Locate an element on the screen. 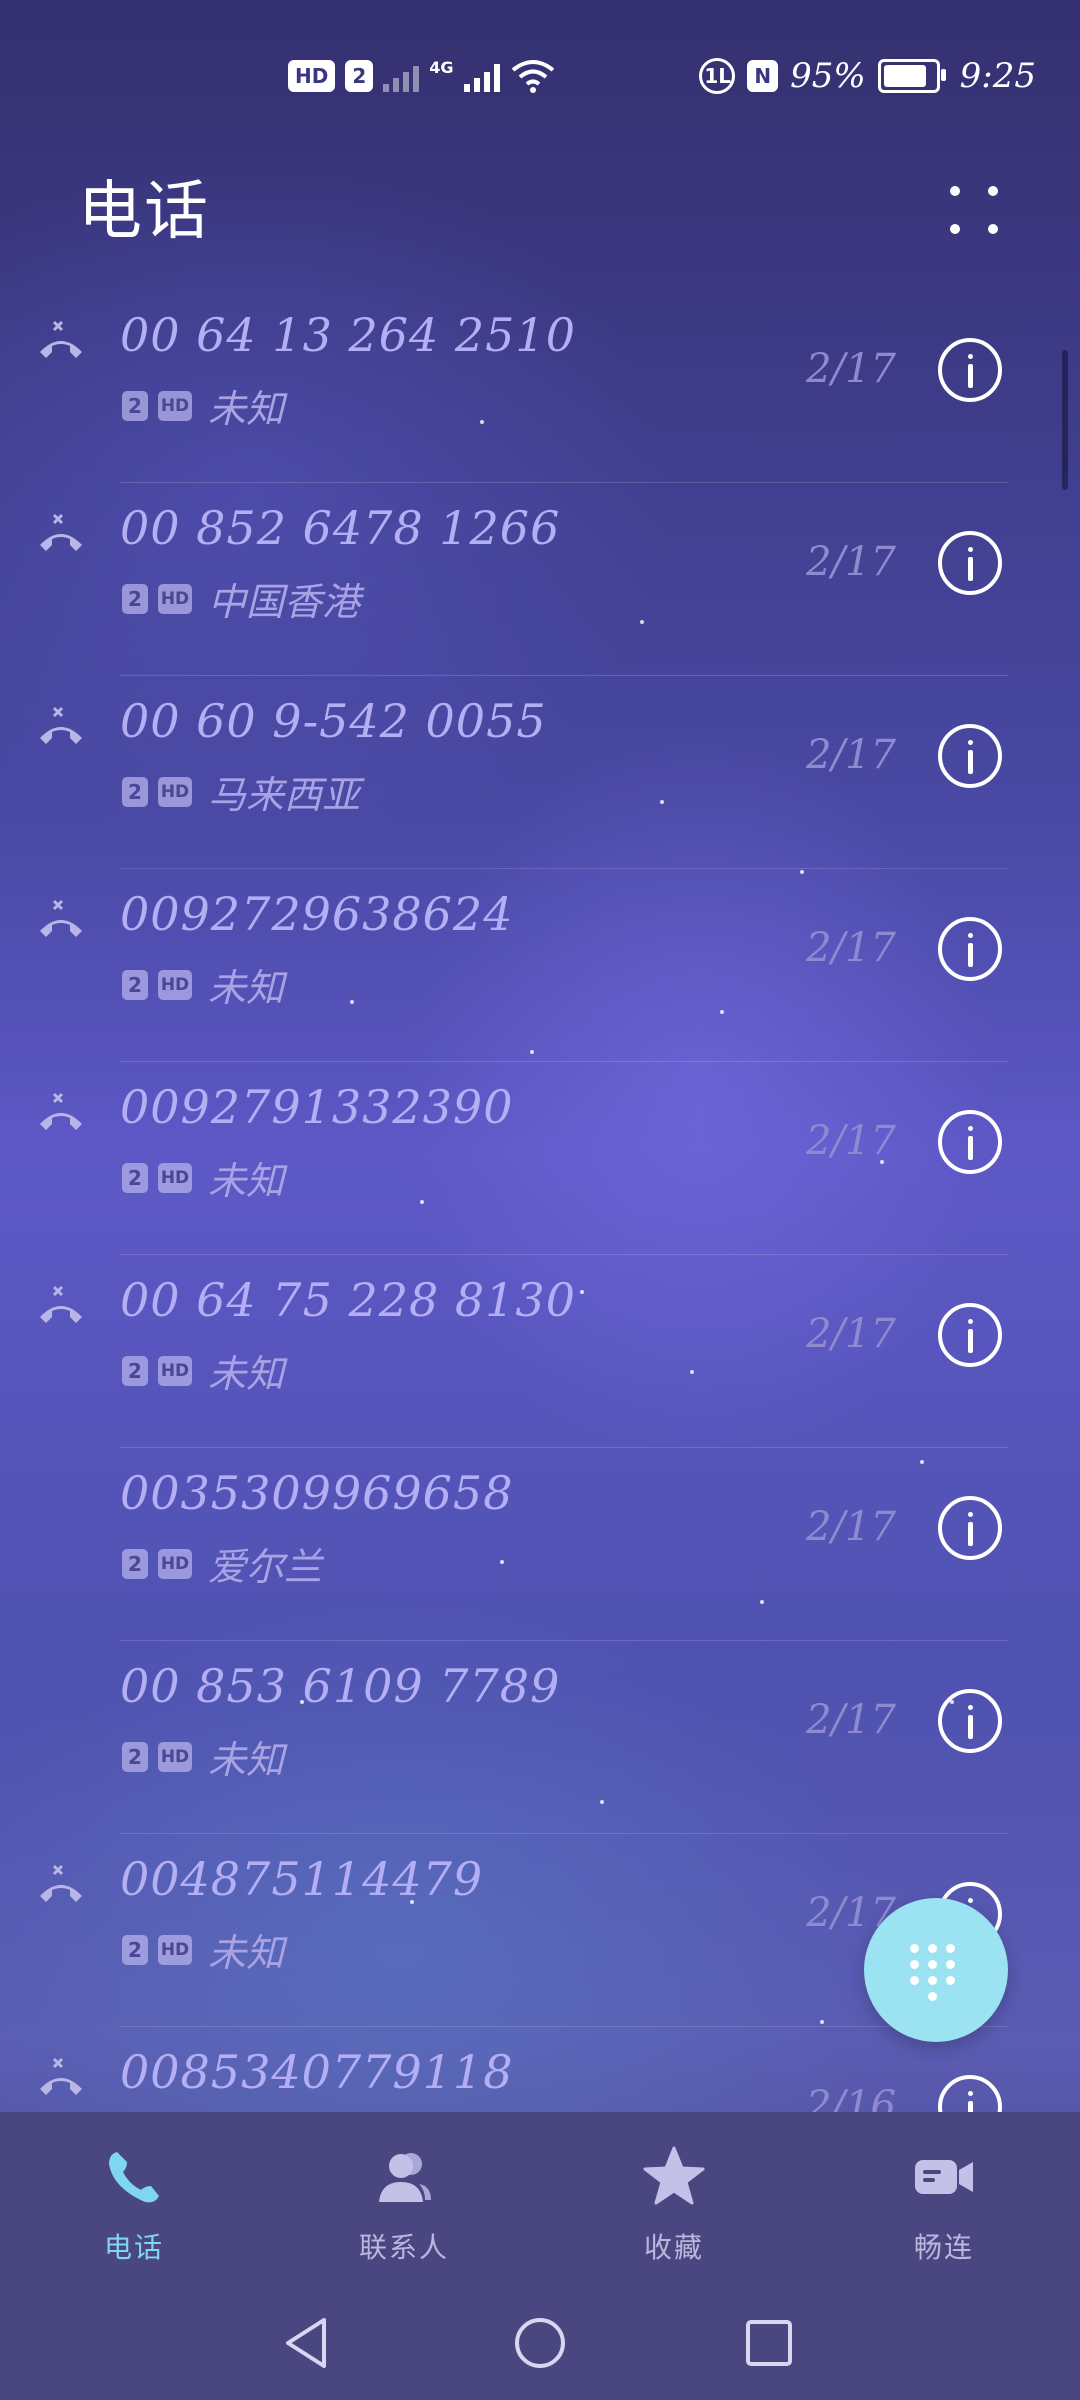 The height and width of the screenshot is (2400, 1080). status-right: 1L N 95% 9:25 is located at coordinates (867, 76).